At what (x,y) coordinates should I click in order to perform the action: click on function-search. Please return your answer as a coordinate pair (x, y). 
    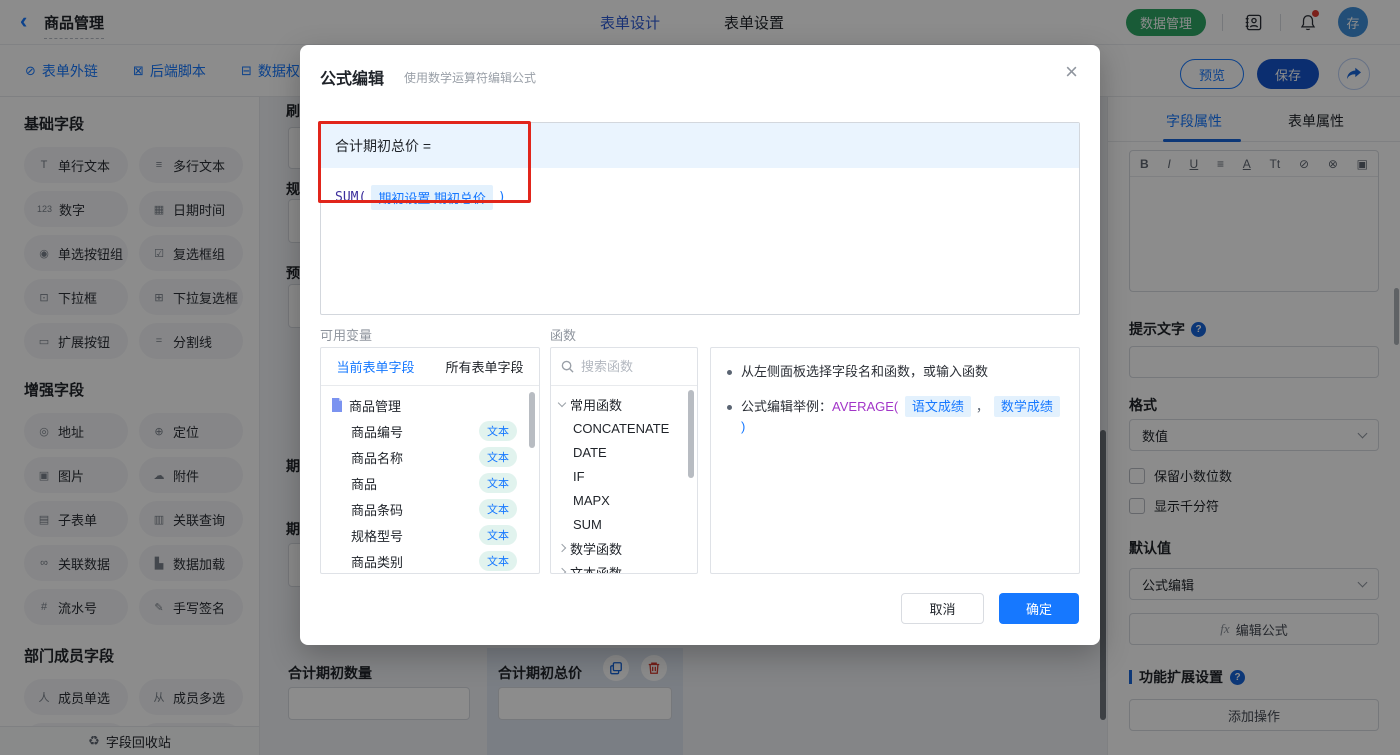
    Looking at the image, I should click on (624, 367).